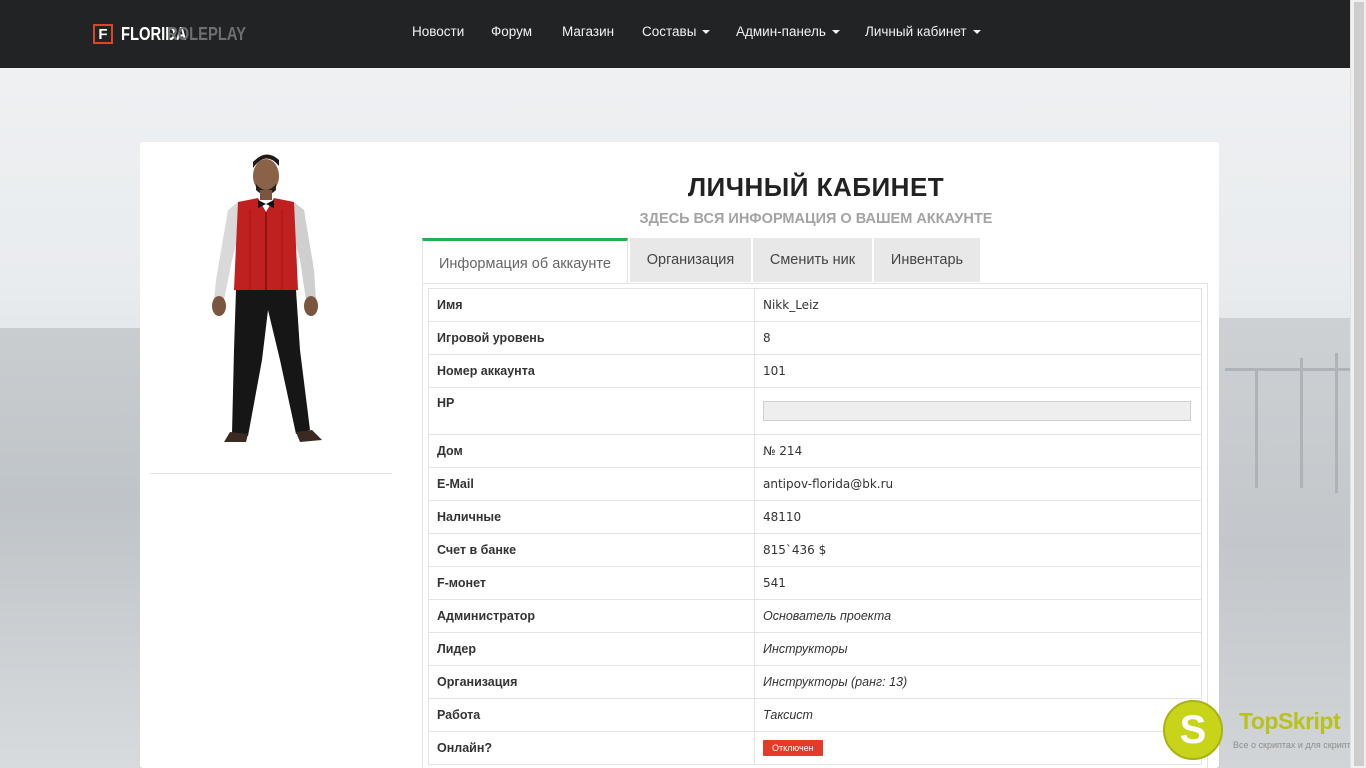 This screenshot has height=768, width=1366. I want to click on brand-suffix: ROLEPLAY, so click(207, 33).